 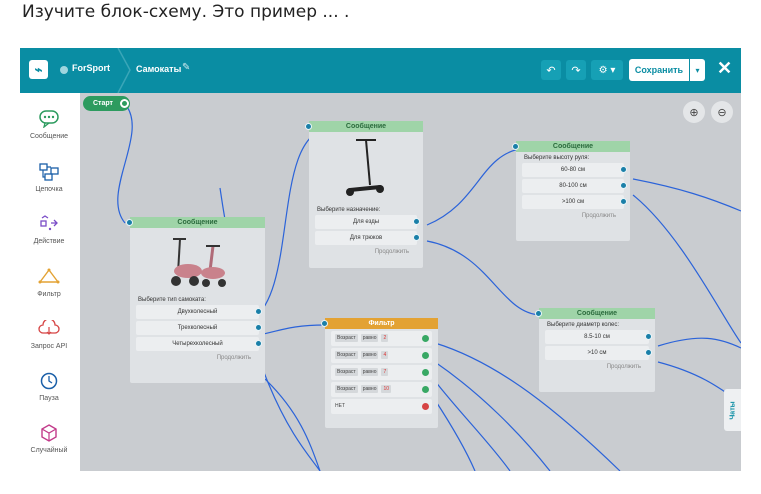 What do you see at coordinates (732, 410) in the screenshot?
I see `chats-tab: Чаты` at bounding box center [732, 410].